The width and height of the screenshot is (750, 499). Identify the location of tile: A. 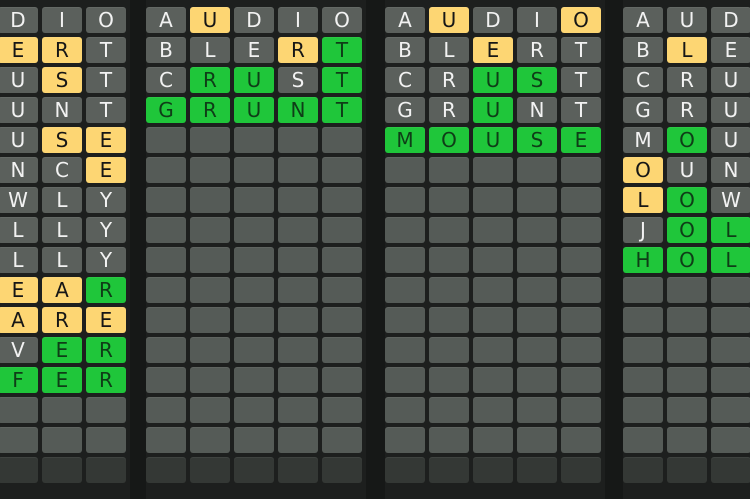
(405, 20).